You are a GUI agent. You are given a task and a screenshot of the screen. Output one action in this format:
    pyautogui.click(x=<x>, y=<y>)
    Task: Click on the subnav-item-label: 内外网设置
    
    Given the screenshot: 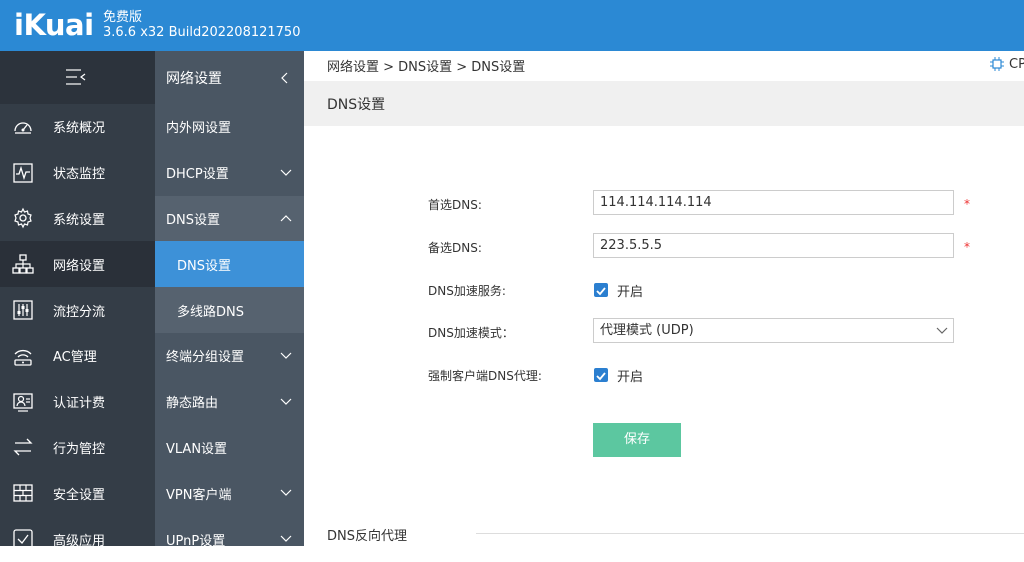 What is the action you would take?
    pyautogui.click(x=199, y=129)
    